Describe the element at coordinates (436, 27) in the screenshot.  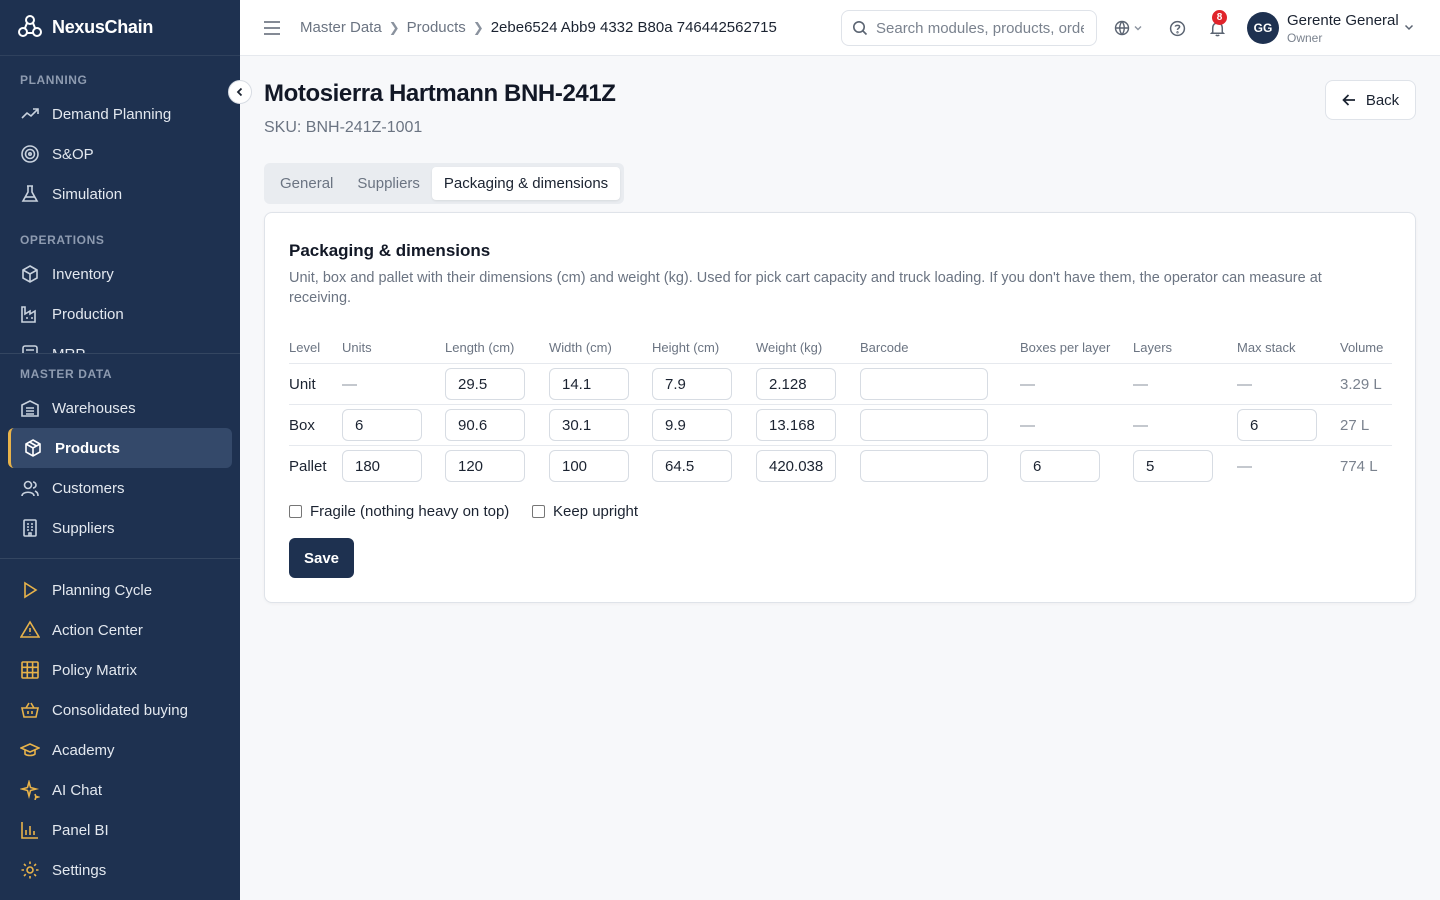
I see `breadcrumb-products: Products` at that location.